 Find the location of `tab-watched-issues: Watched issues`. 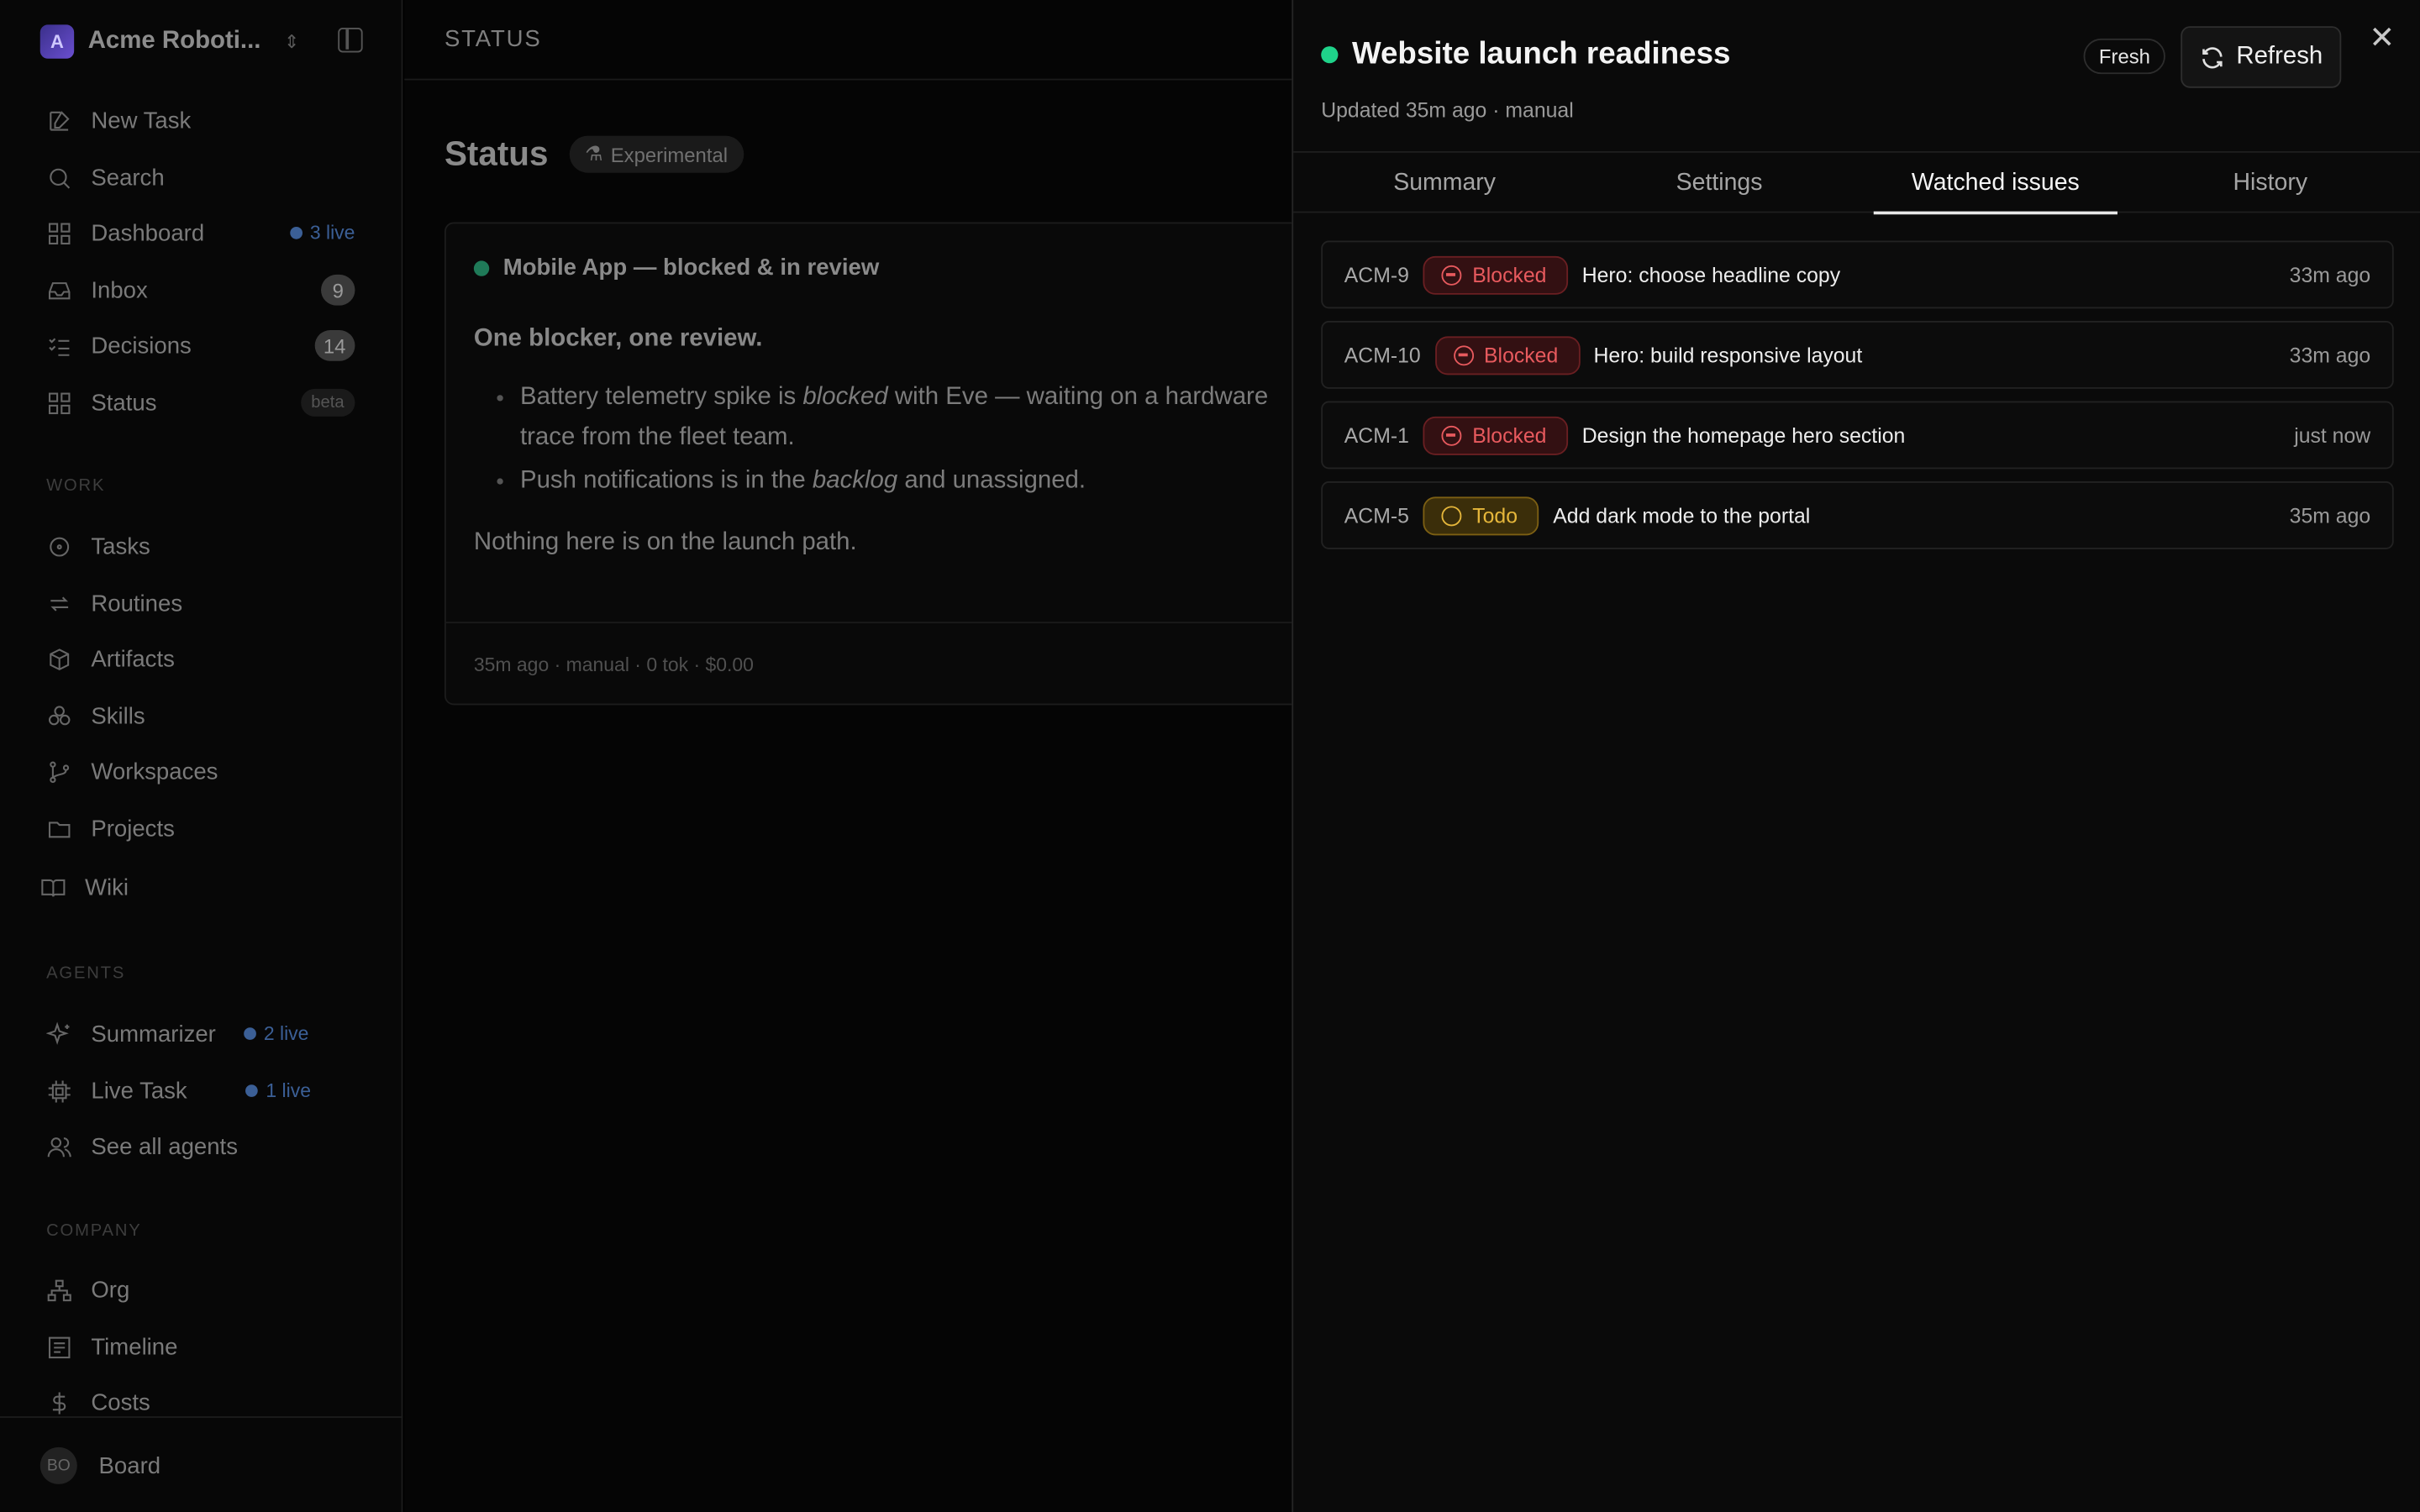

tab-watched-issues: Watched issues is located at coordinates (1995, 184).